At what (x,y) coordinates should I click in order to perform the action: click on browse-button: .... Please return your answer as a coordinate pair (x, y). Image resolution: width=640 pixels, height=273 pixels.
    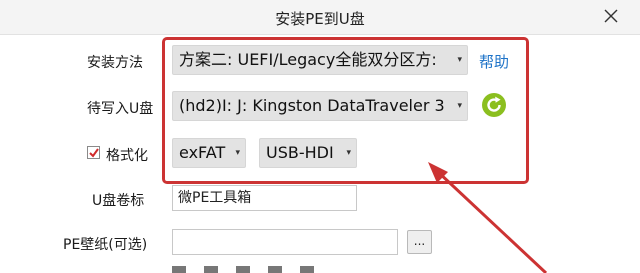
    Looking at the image, I should click on (419, 242).